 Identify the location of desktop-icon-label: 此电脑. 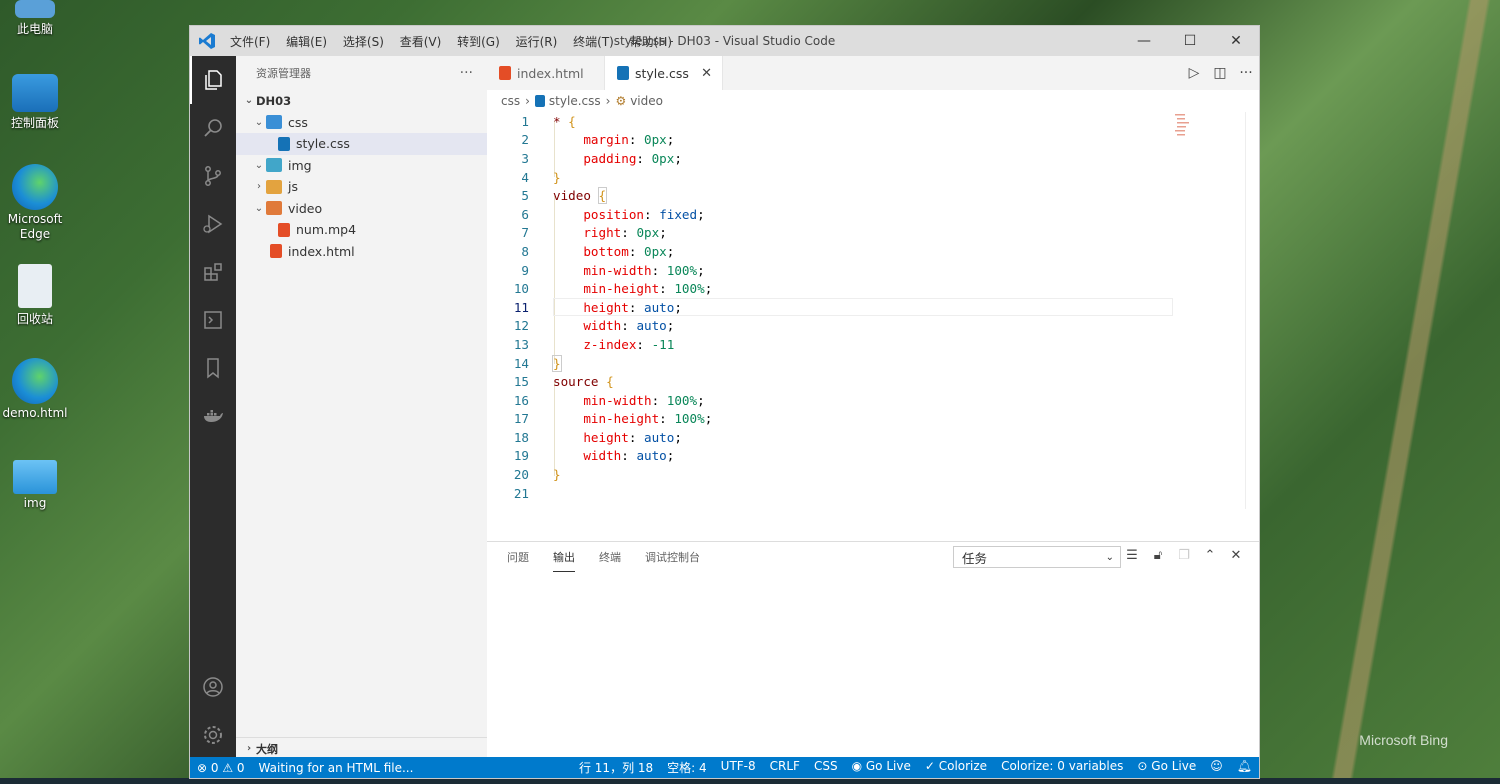
(34, 29).